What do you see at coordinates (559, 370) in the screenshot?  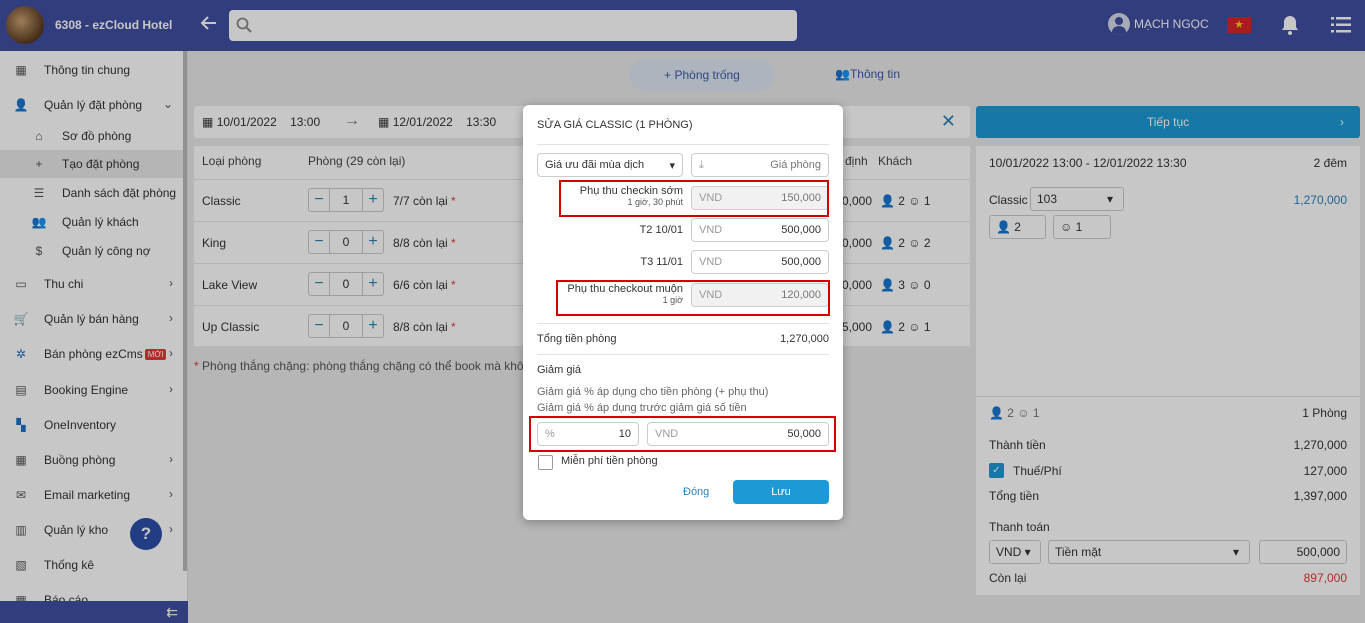 I see `discount-title: Giảm giá` at bounding box center [559, 370].